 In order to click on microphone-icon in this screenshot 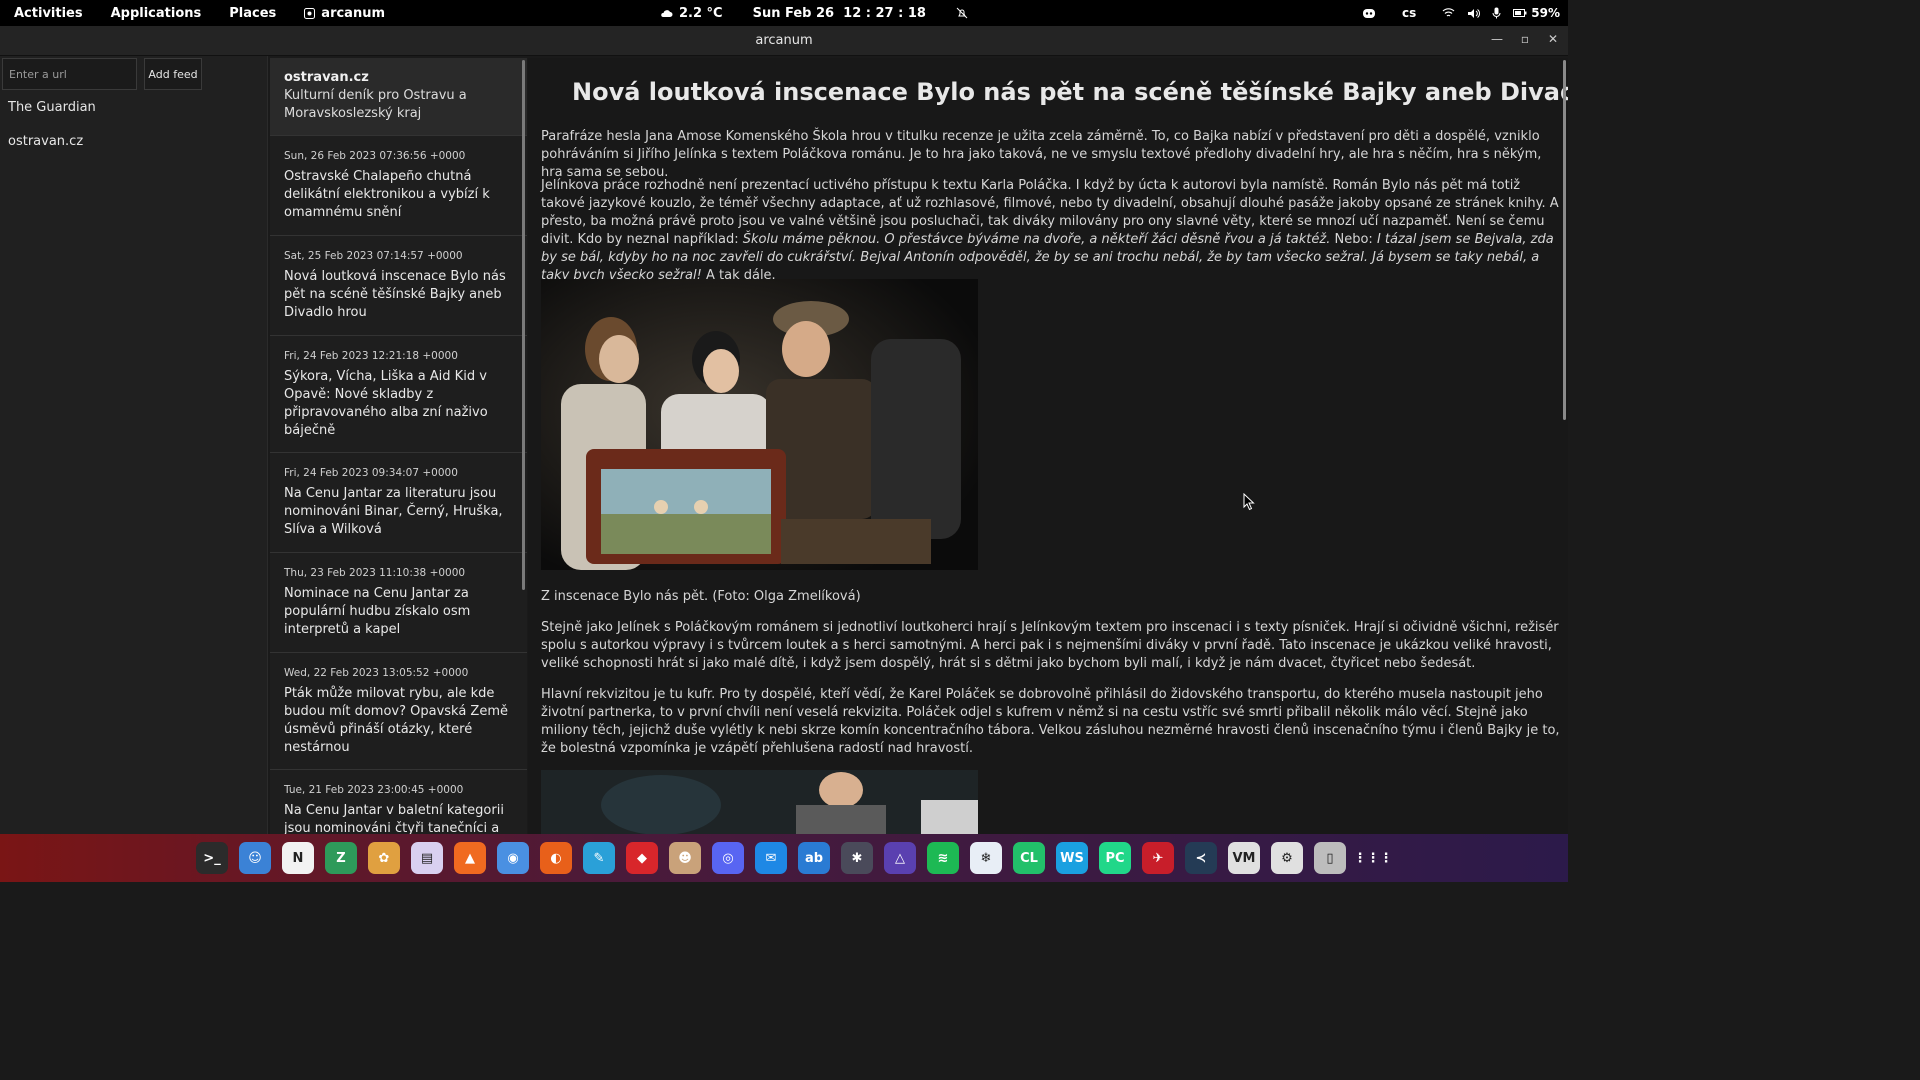, I will do `click(1496, 13)`.